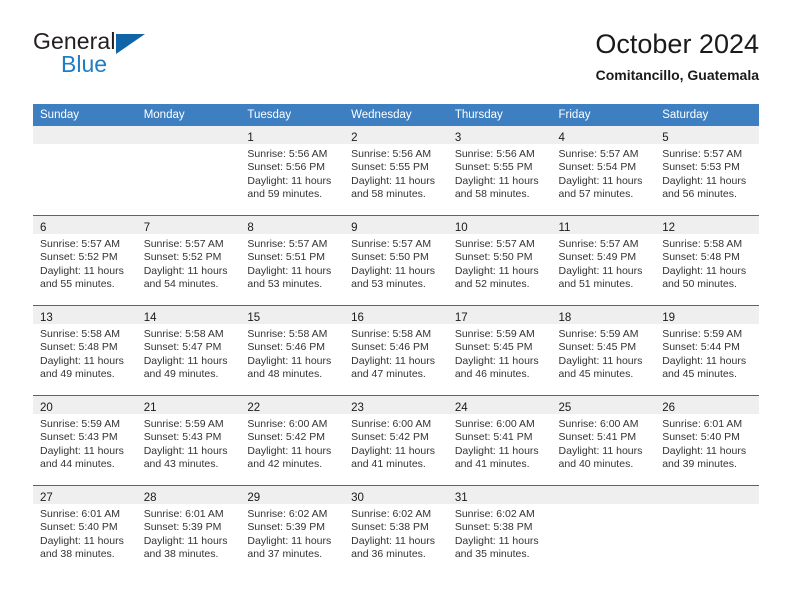  Describe the element at coordinates (188, 225) in the screenshot. I see `day-number-band: 7` at that location.